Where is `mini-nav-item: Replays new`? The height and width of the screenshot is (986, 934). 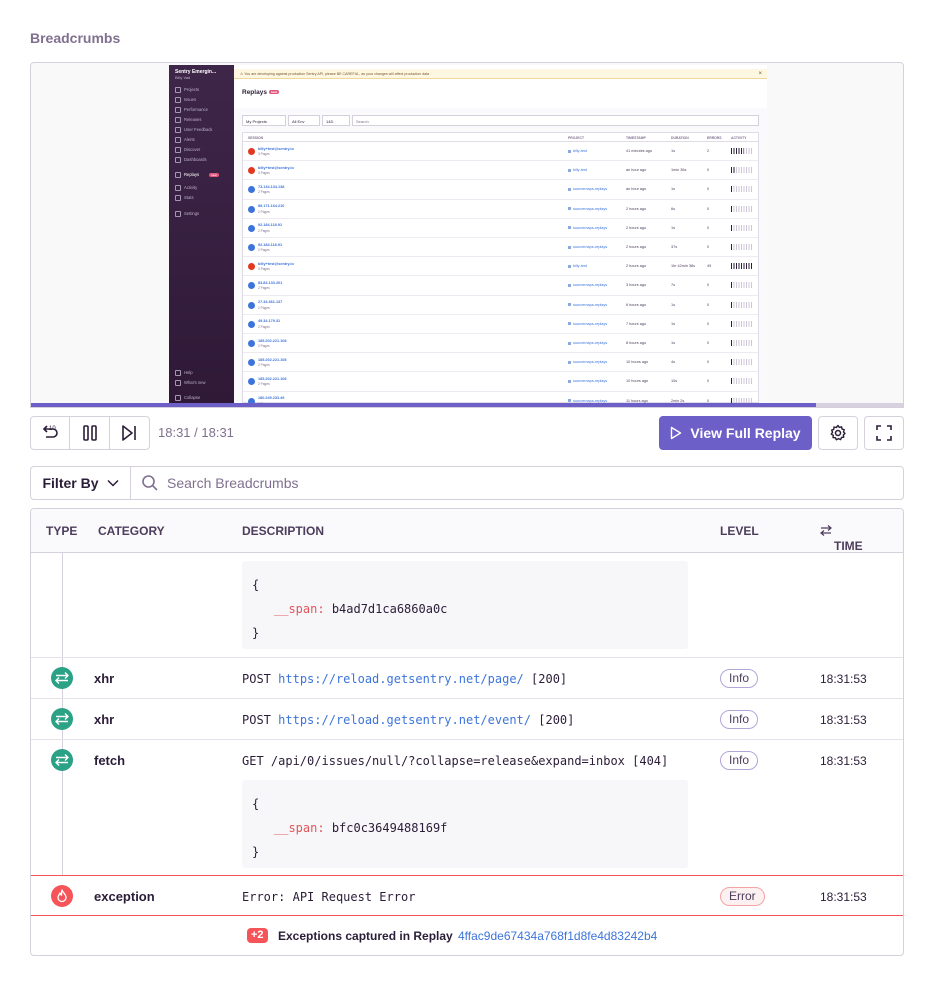
mini-nav-item: Replays new is located at coordinates (204, 175).